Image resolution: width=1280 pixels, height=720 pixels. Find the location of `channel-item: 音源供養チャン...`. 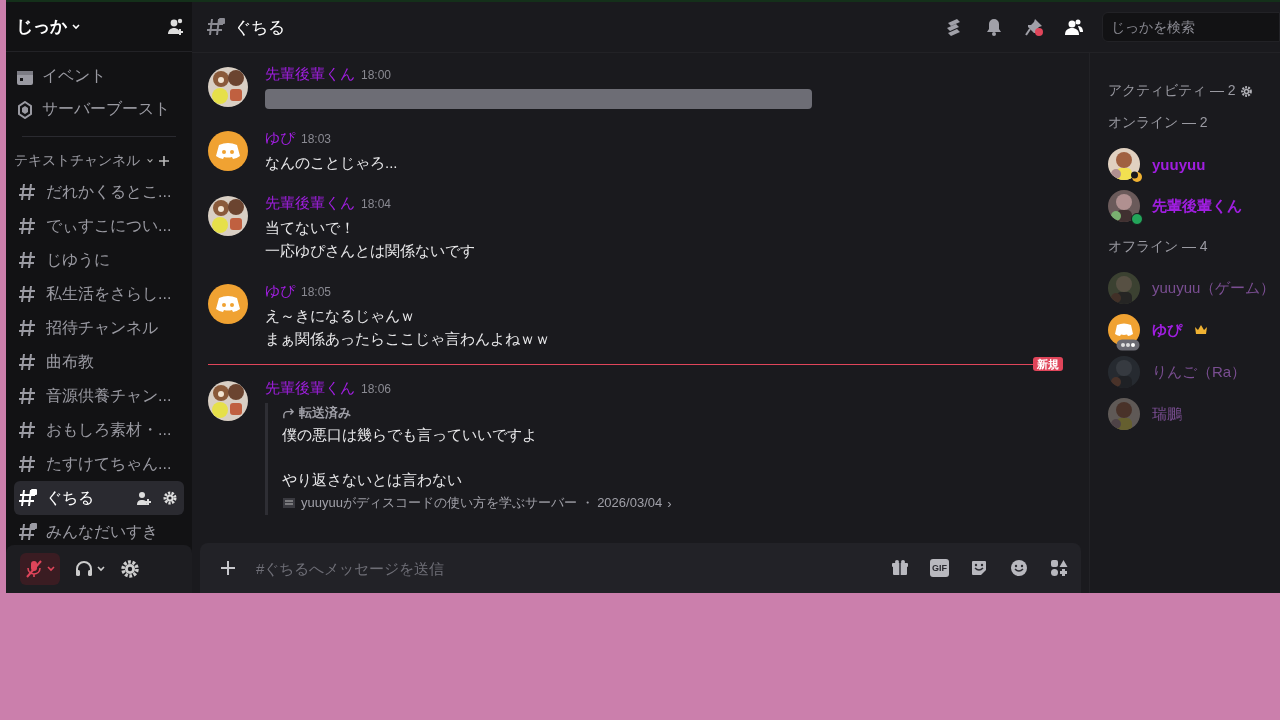

channel-item: 音源供養チャン... is located at coordinates (99, 396).